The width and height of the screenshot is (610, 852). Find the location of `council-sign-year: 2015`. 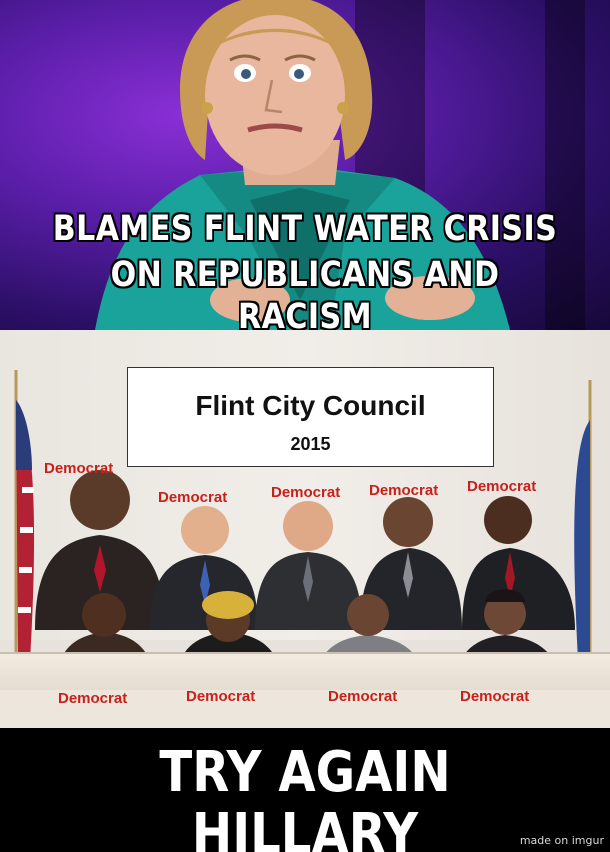

council-sign-year: 2015 is located at coordinates (310, 444).